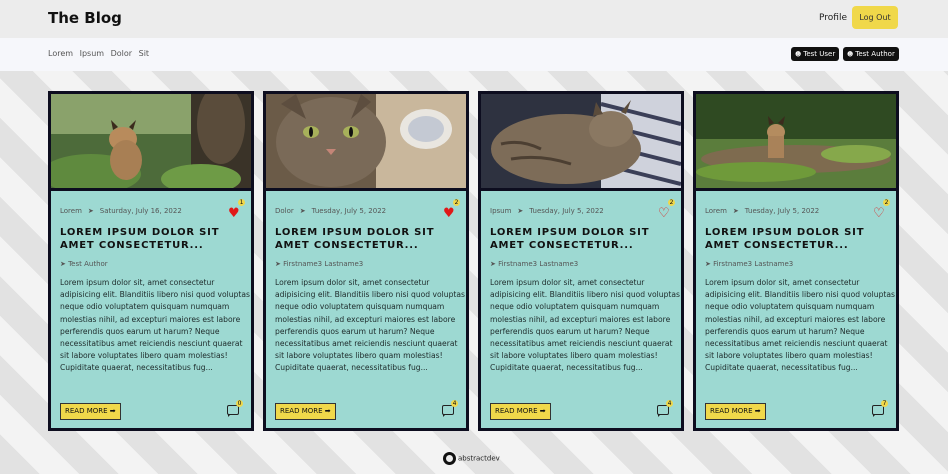 The height and width of the screenshot is (474, 948). Describe the element at coordinates (884, 403) in the screenshot. I see `comment-count: 7` at that location.